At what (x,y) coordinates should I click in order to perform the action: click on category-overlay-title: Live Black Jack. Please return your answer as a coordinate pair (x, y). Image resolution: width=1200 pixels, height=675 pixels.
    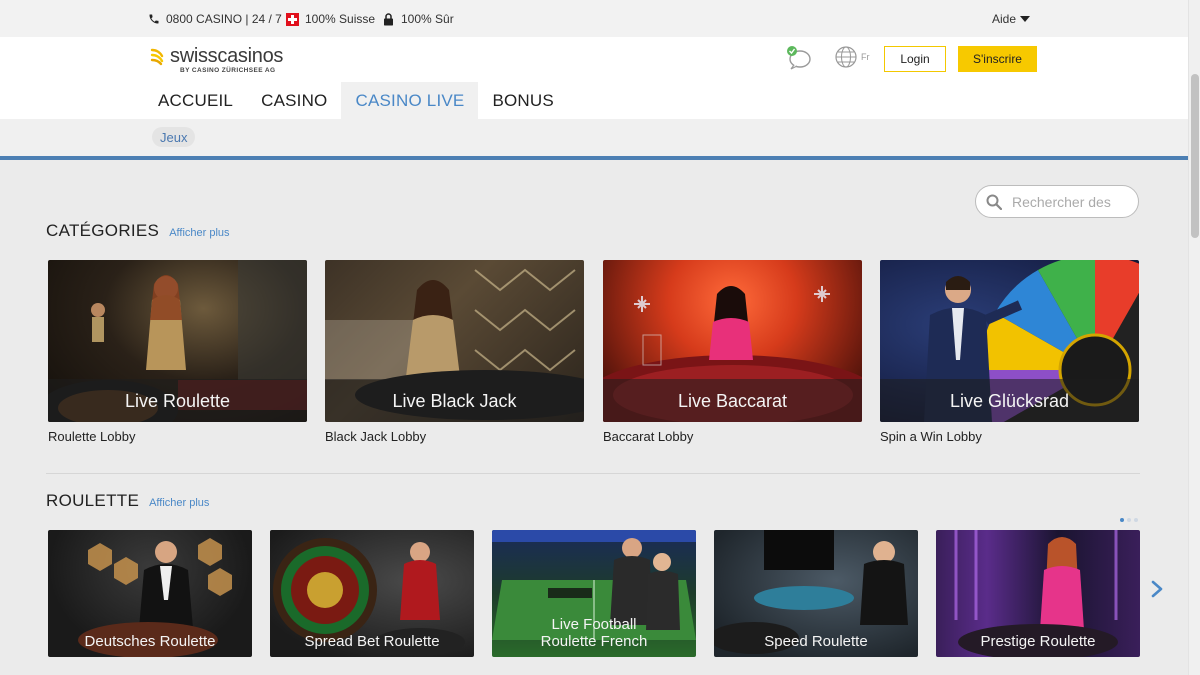
    Looking at the image, I should click on (454, 401).